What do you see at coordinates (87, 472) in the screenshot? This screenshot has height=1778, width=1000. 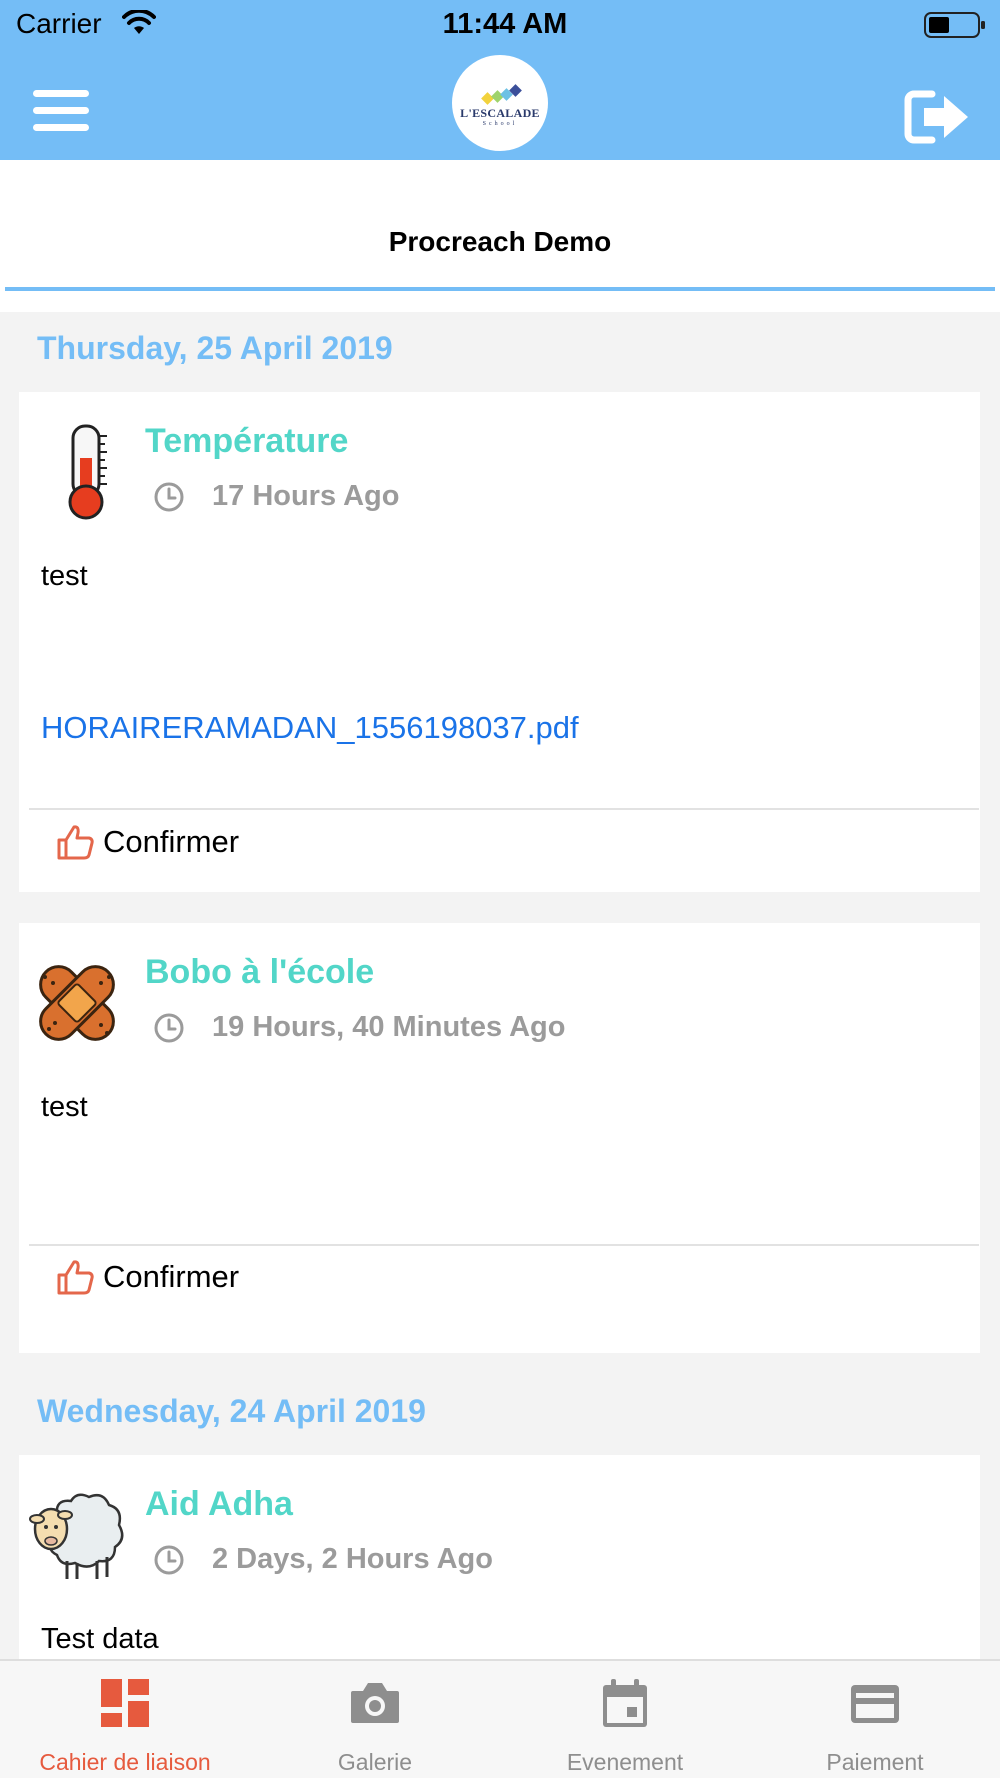 I see `thermometer-icon` at bounding box center [87, 472].